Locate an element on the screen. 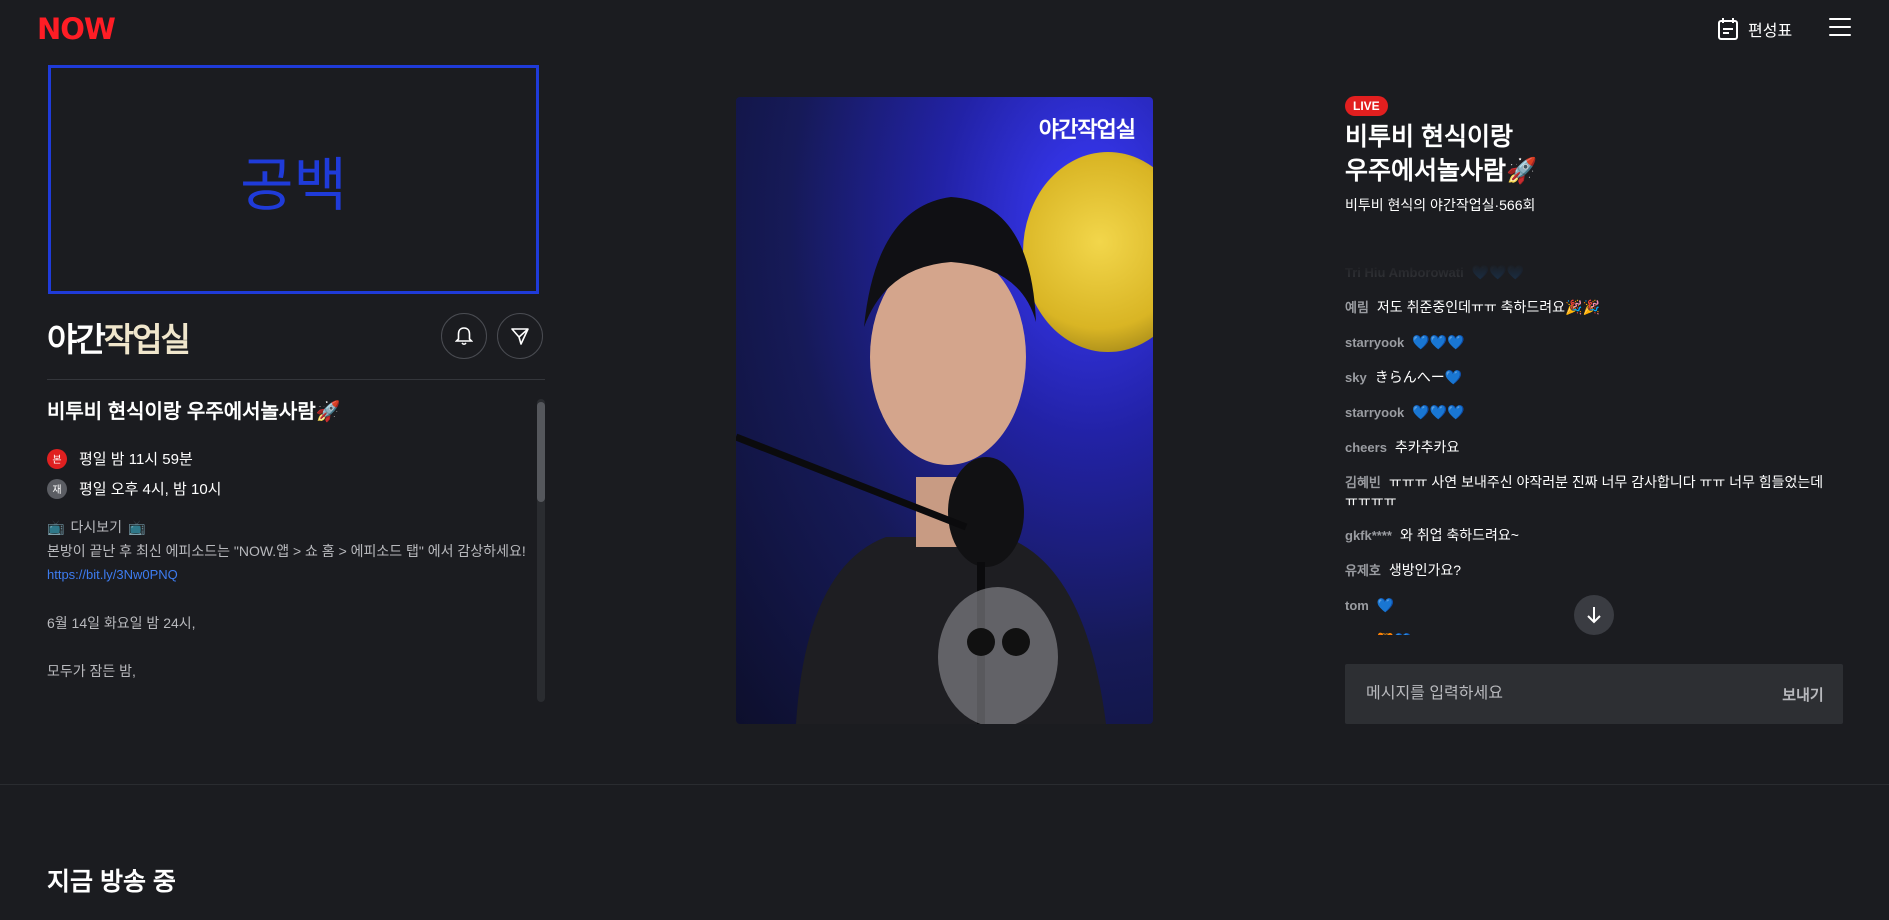 Image resolution: width=1889 pixels, height=920 pixels. chat-message: 유제호 생방인가요? is located at coordinates (1403, 570).